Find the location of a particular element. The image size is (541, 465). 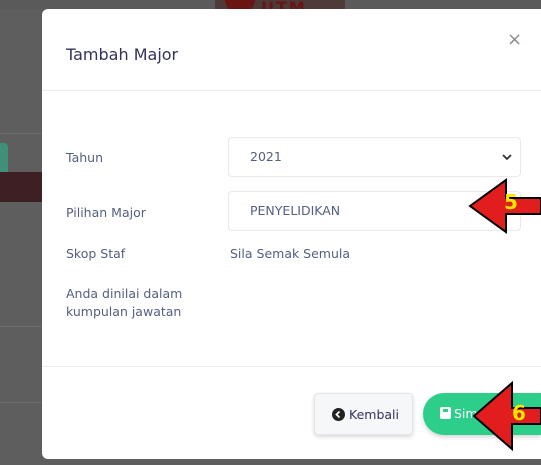

annotation-step-5: 5 is located at coordinates (511, 202).